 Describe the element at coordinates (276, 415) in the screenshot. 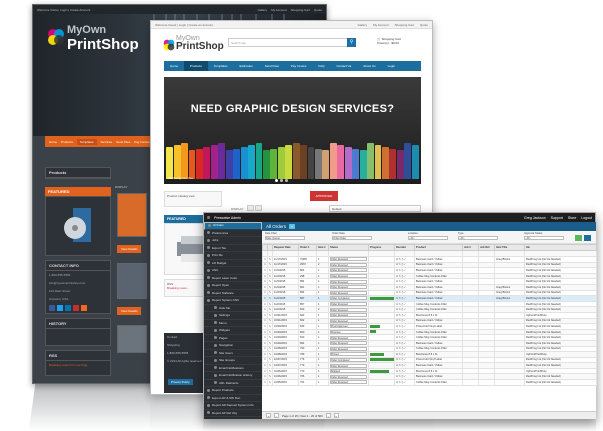

I see `prev-page-icon: ‹` at that location.